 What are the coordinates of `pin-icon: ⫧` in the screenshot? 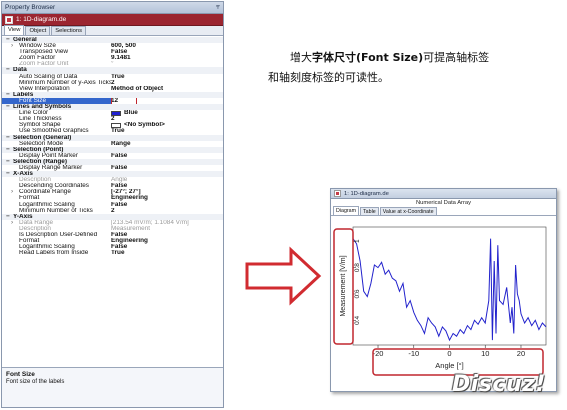 It's located at (218, 8).